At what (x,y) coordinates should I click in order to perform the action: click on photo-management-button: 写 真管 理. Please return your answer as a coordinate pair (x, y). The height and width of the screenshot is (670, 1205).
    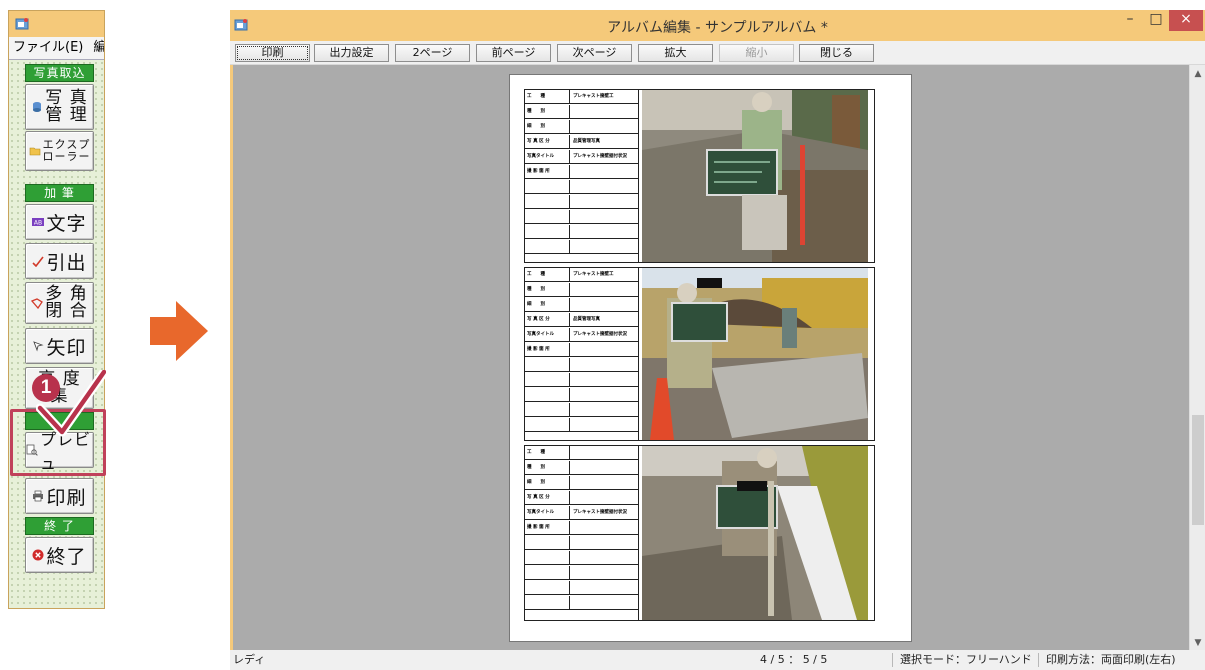
    Looking at the image, I should click on (59, 107).